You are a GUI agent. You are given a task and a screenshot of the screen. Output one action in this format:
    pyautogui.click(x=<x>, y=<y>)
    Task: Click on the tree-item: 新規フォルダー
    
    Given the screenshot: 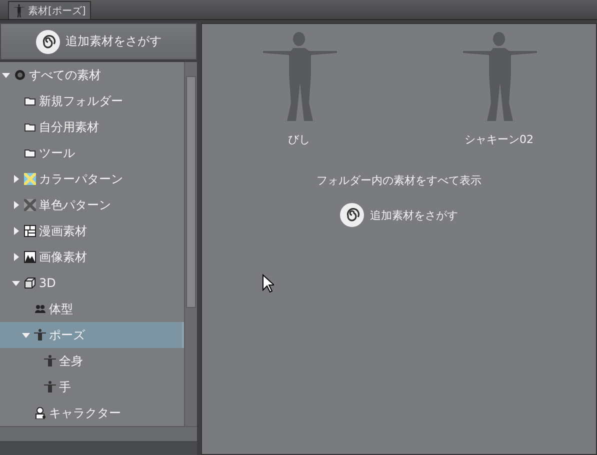 What is the action you would take?
    pyautogui.click(x=92, y=101)
    